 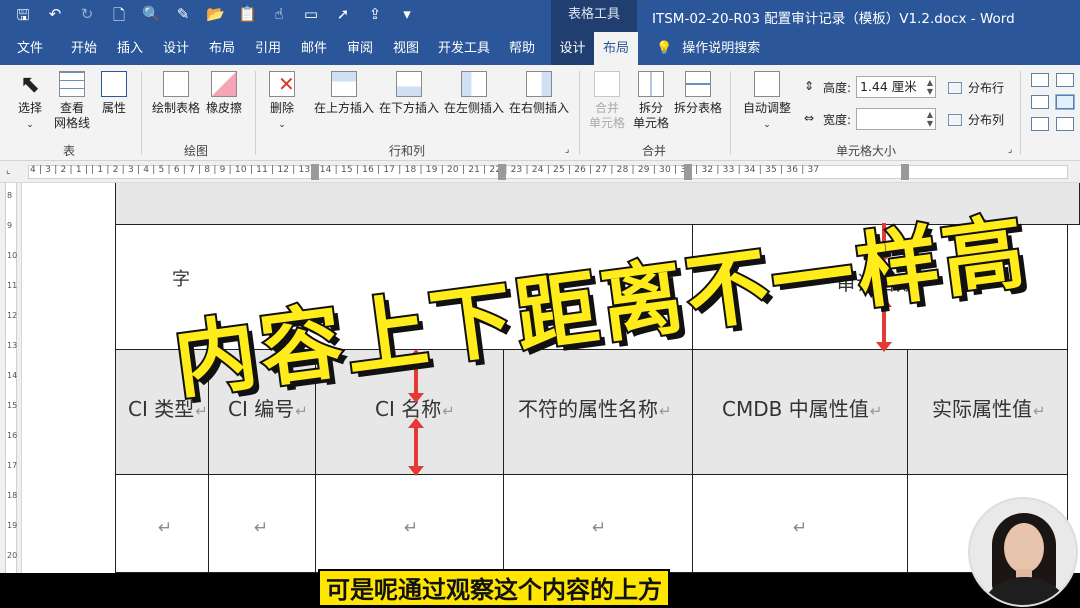 What do you see at coordinates (151, 17) in the screenshot?
I see `print-preview-icon: 🔍` at bounding box center [151, 17].